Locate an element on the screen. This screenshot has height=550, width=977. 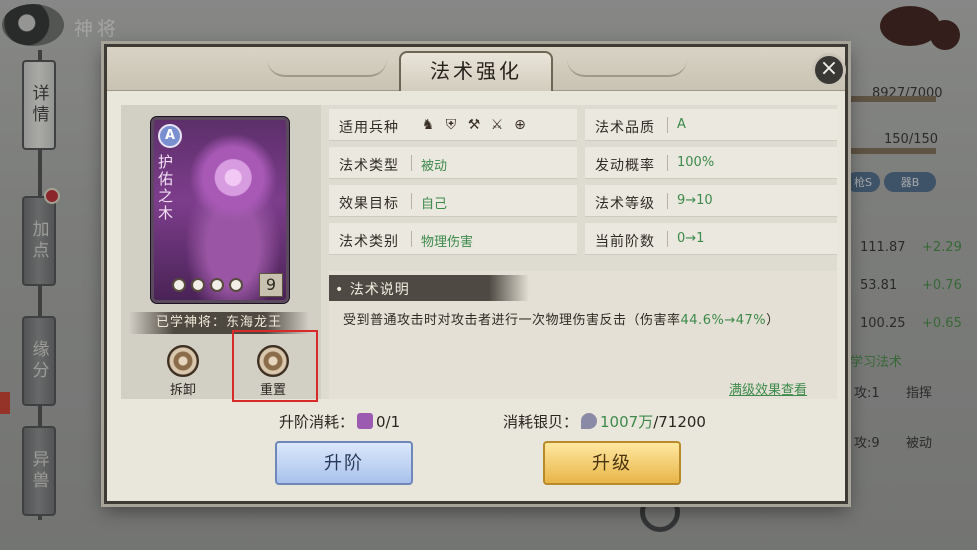
crossed-swords-icon: ⚔ is located at coordinates (497, 125).